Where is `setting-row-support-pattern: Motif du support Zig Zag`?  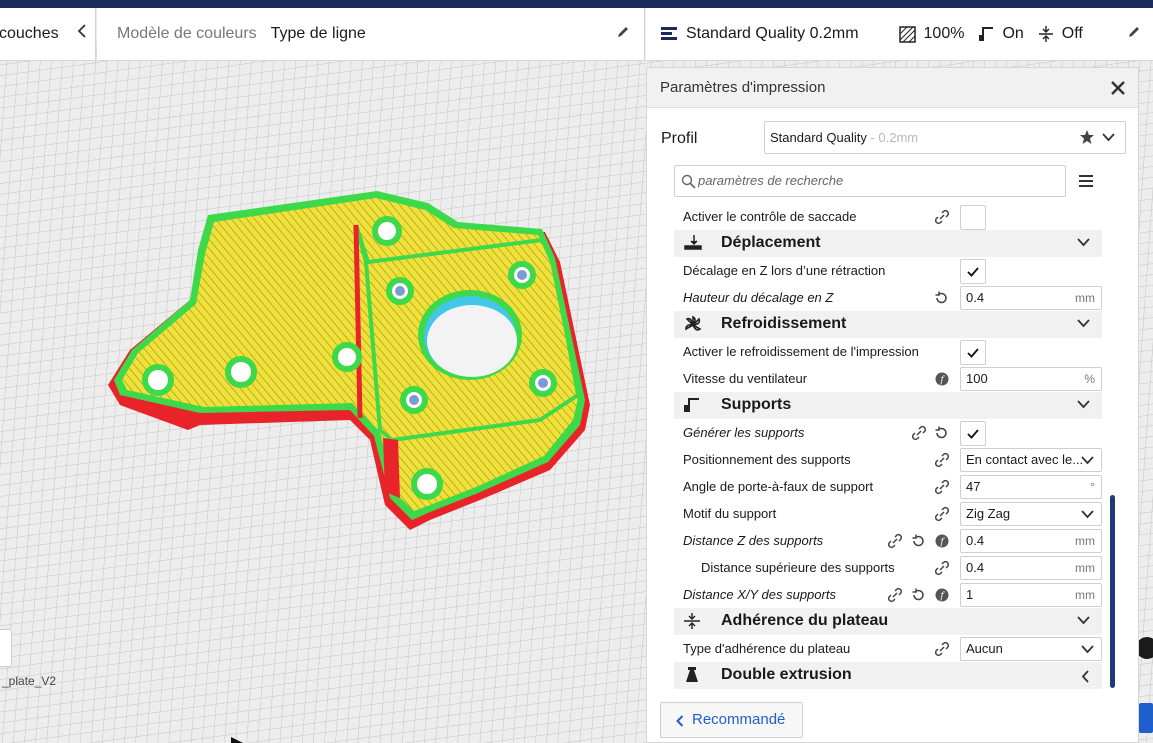 setting-row-support-pattern: Motif du support Zig Zag is located at coordinates (888, 513).